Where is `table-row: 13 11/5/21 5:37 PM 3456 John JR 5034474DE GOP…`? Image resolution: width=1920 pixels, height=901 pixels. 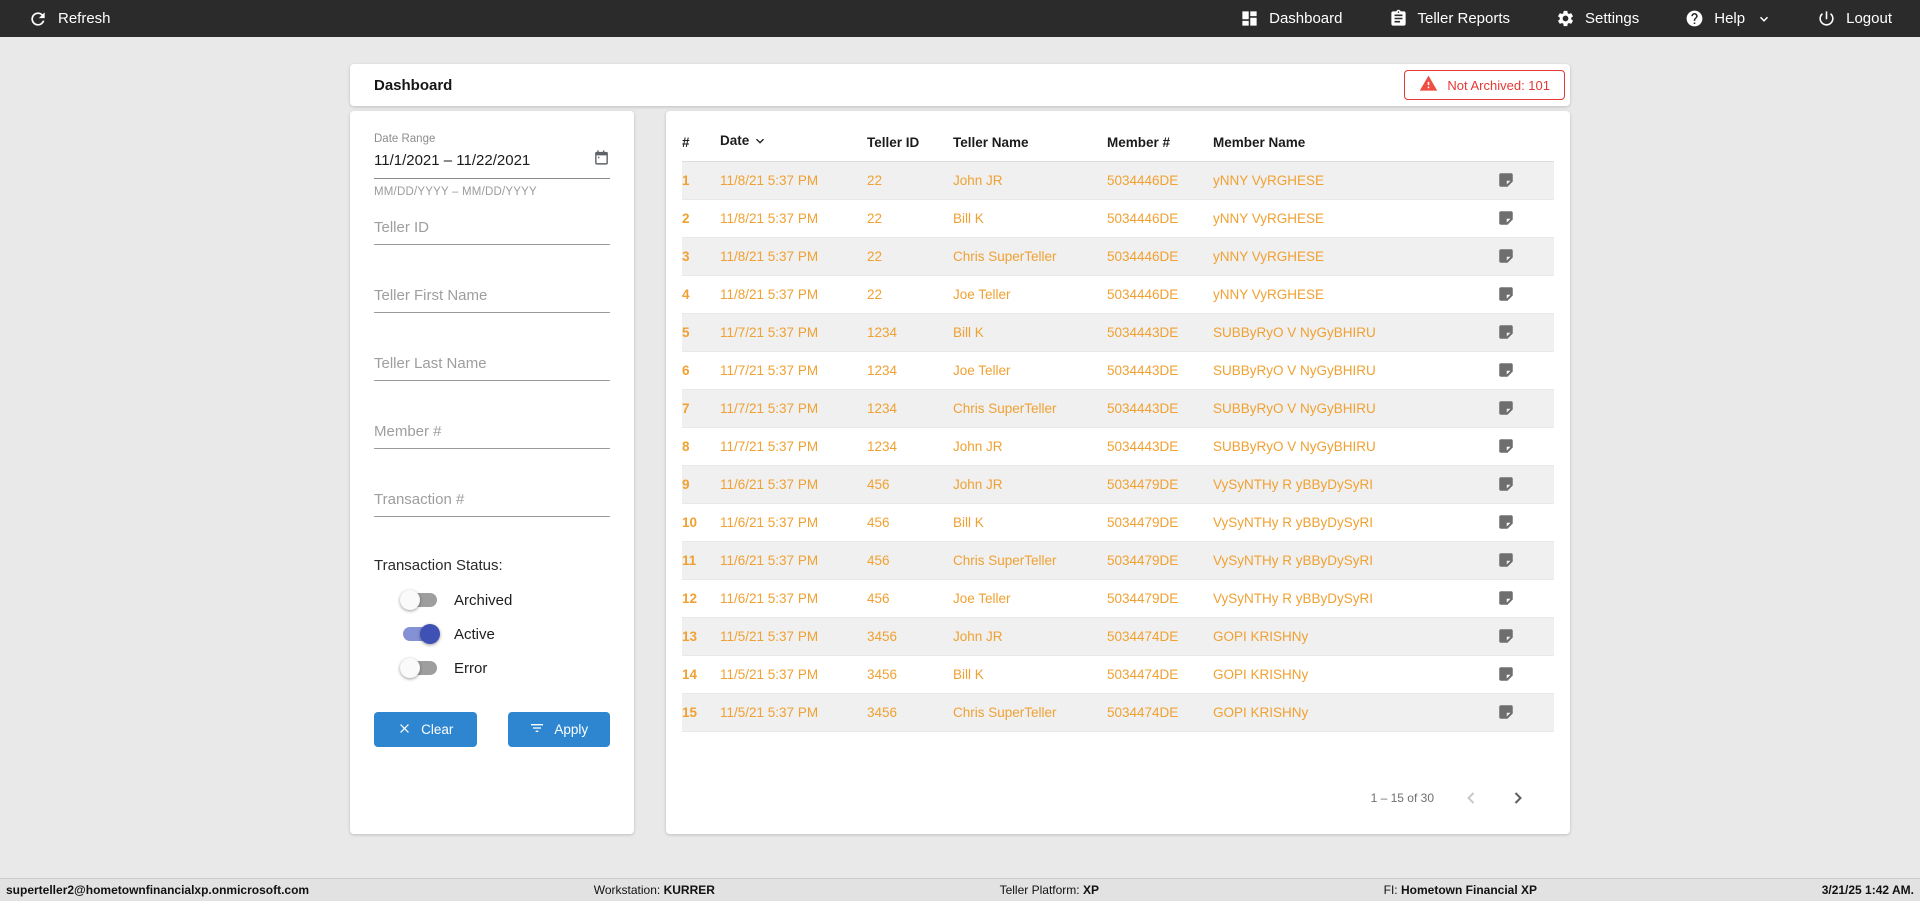
table-row: 13 11/5/21 5:37 PM 3456 John JR 5034474DE GOP… is located at coordinates (1118, 636).